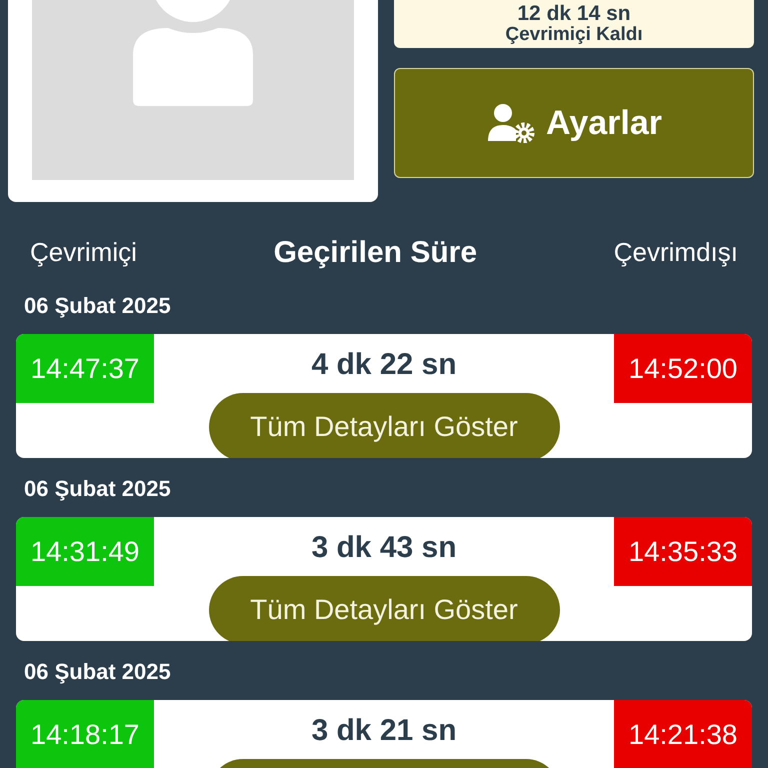 This screenshot has width=768, height=768. Describe the element at coordinates (683, 734) in the screenshot. I see `offline-time: 14:21:38` at that location.